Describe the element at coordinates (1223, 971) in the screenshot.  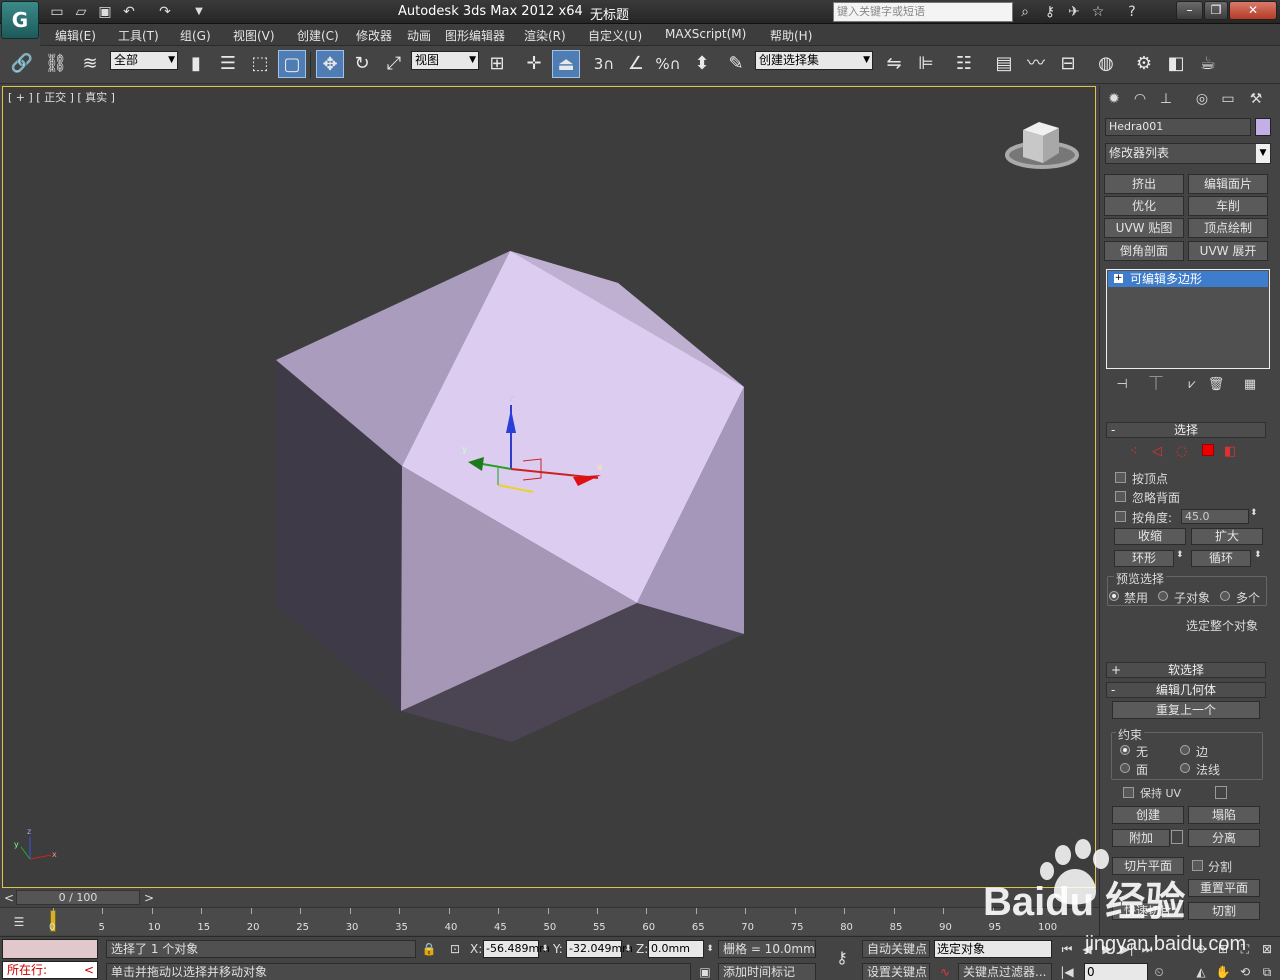
I see `pan-view-icon: ✋` at that location.